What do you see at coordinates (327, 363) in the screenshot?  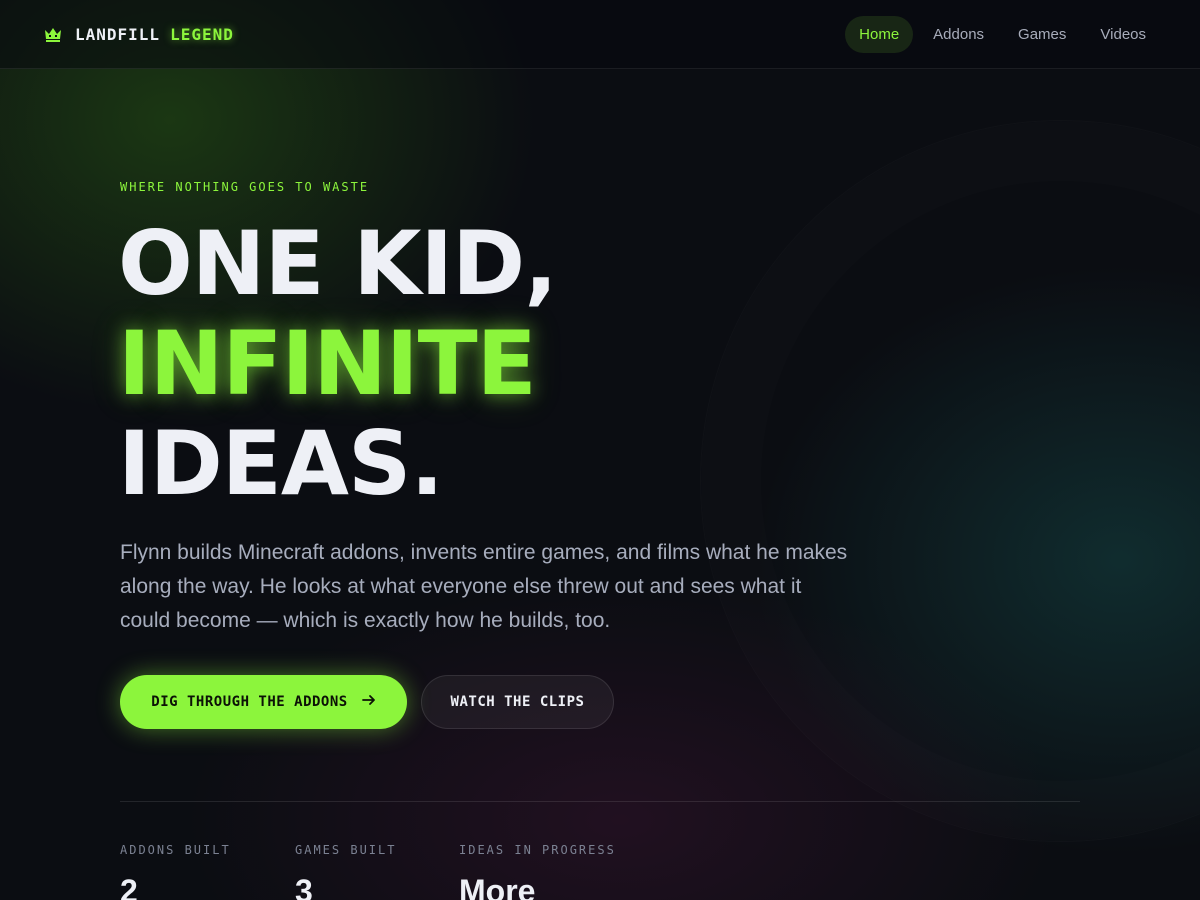 I see `headline-line-2: INFINITE` at bounding box center [327, 363].